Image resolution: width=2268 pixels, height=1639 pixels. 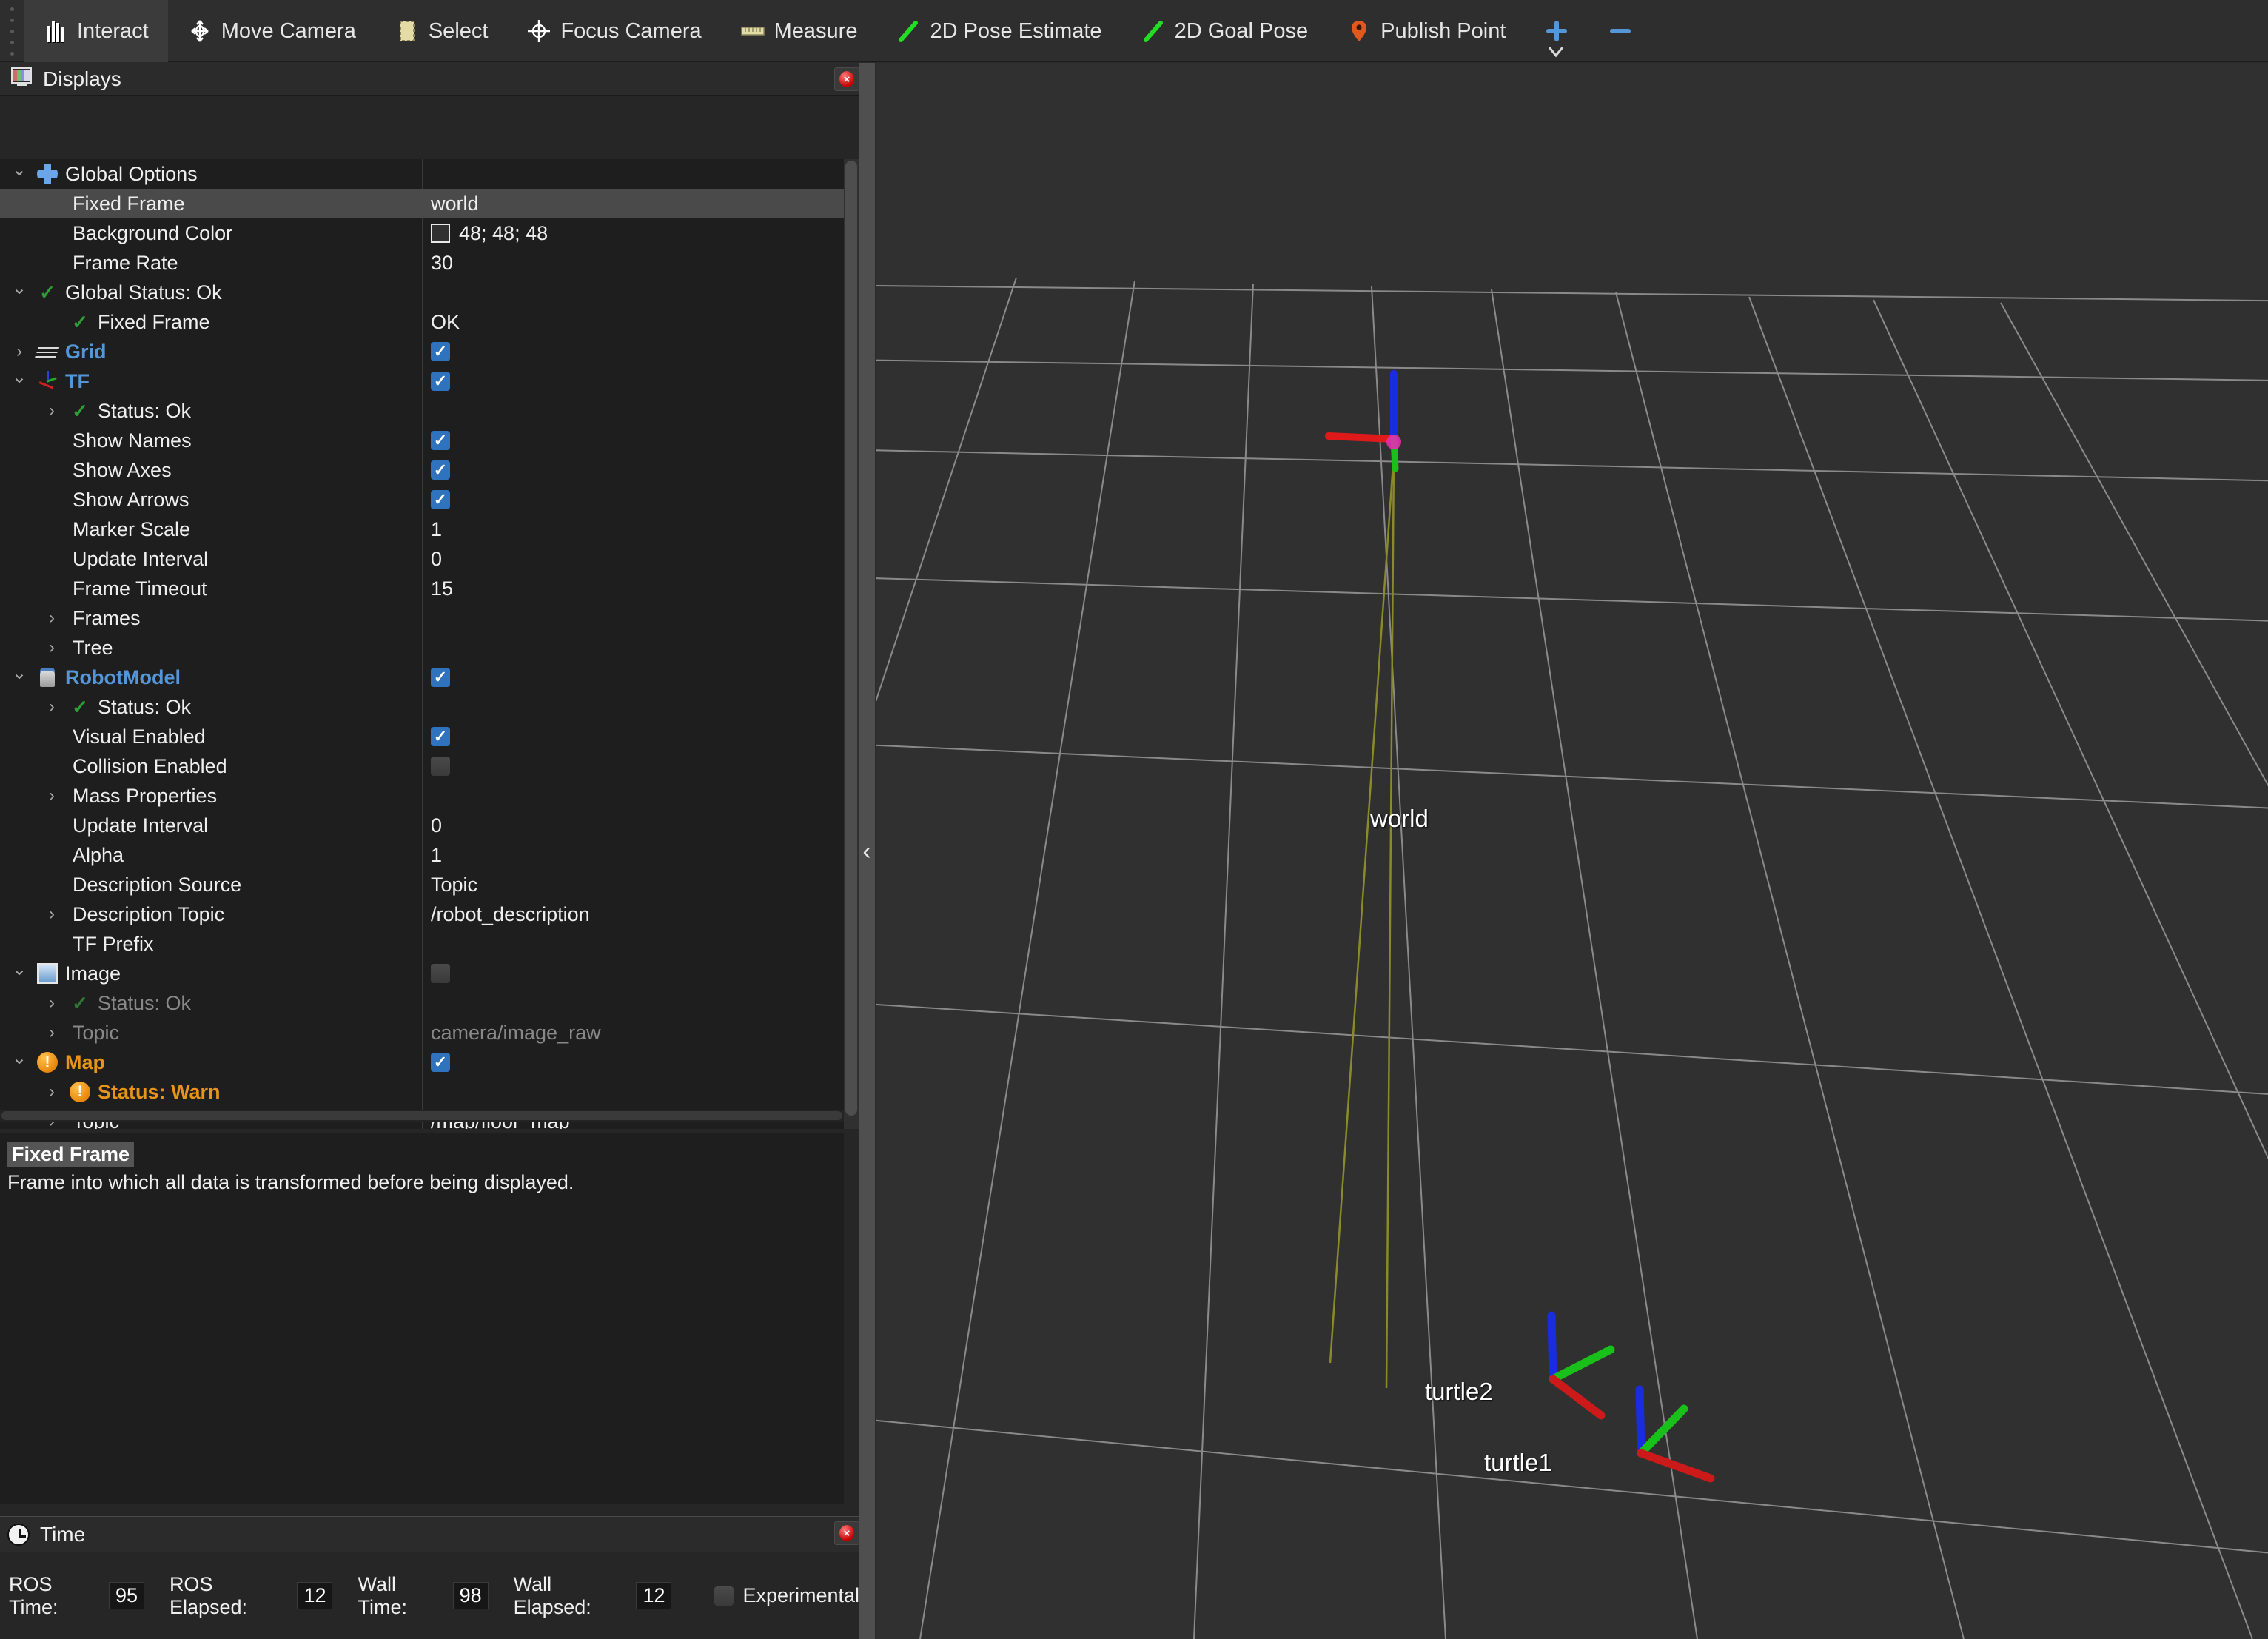 What do you see at coordinates (422, 736) in the screenshot?
I see `tree-row: Visual Enabled` at bounding box center [422, 736].